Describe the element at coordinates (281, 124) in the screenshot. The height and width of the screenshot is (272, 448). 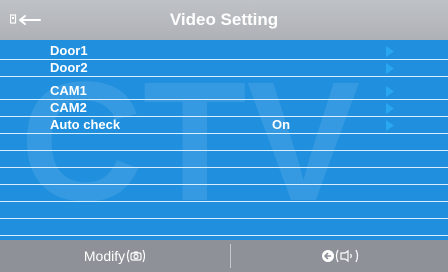
I see `item-value: On` at that location.